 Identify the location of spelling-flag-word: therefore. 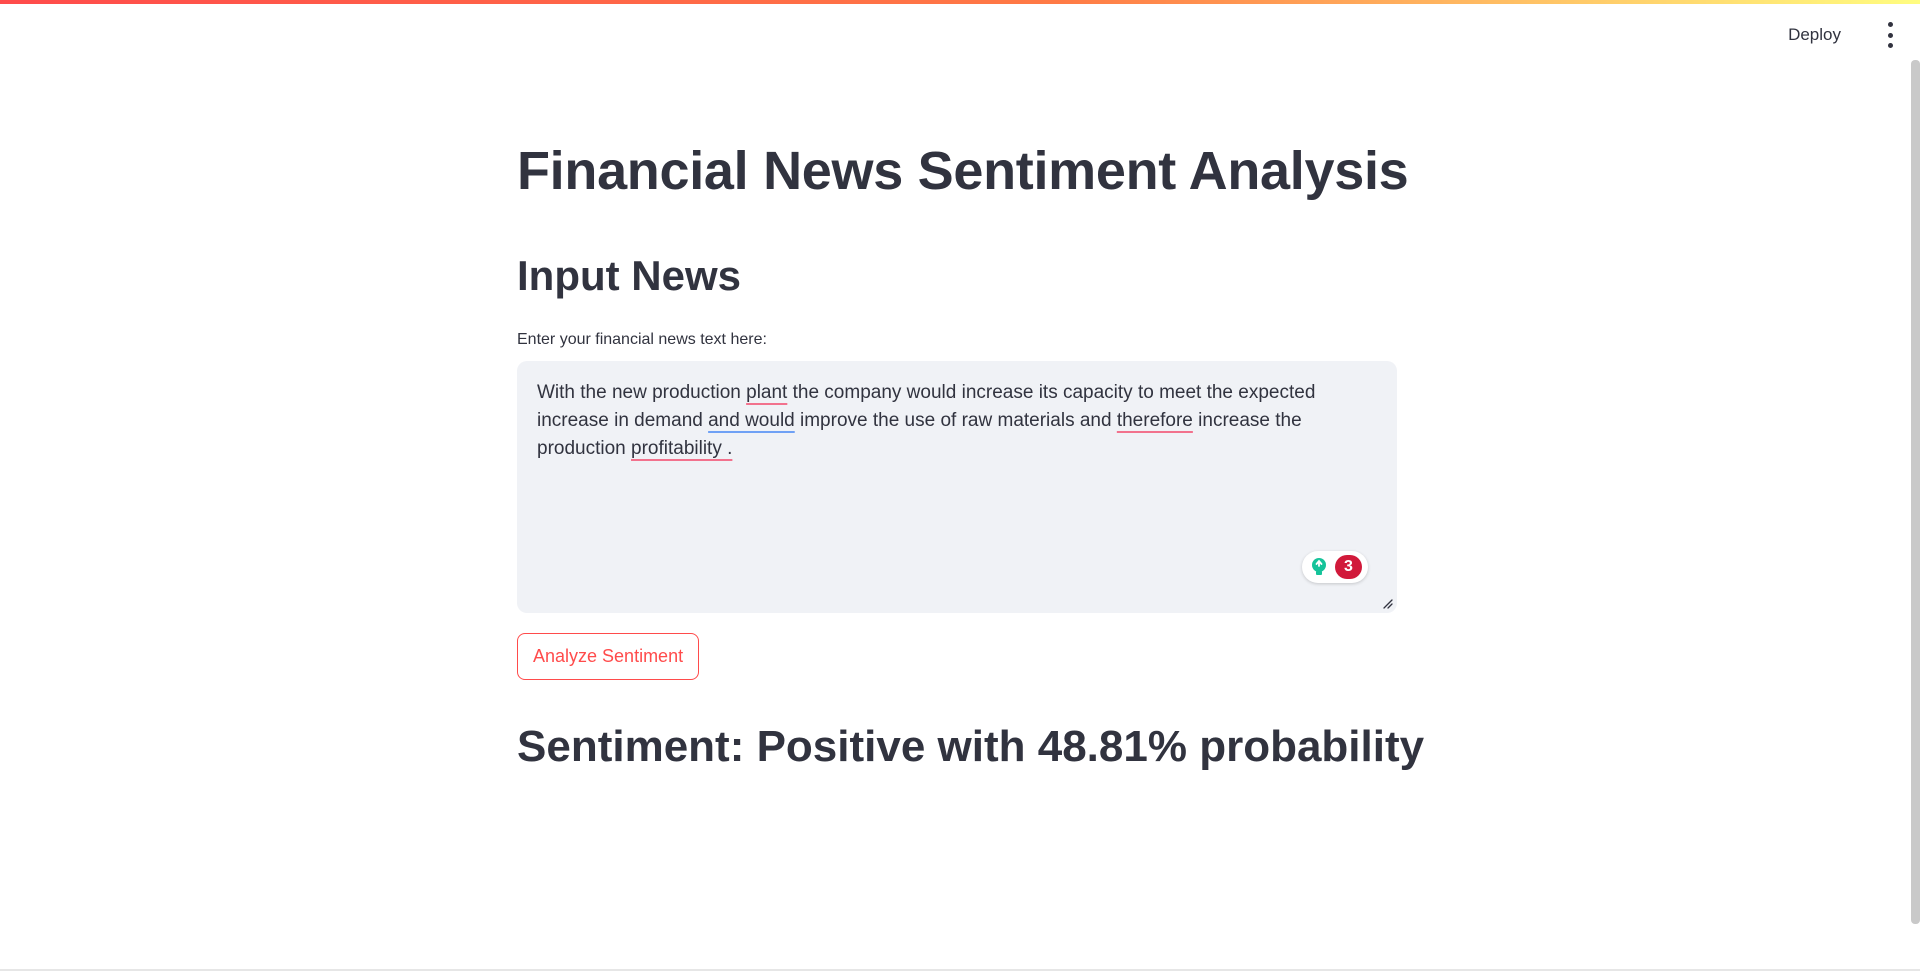
(1155, 420).